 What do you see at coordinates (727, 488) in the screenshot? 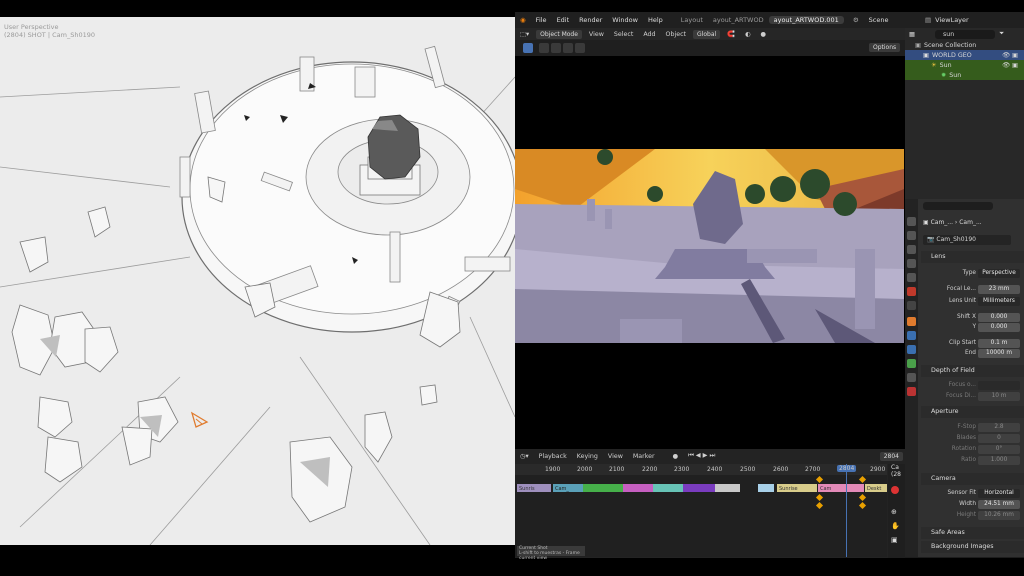
I see `strip-grey` at bounding box center [727, 488].